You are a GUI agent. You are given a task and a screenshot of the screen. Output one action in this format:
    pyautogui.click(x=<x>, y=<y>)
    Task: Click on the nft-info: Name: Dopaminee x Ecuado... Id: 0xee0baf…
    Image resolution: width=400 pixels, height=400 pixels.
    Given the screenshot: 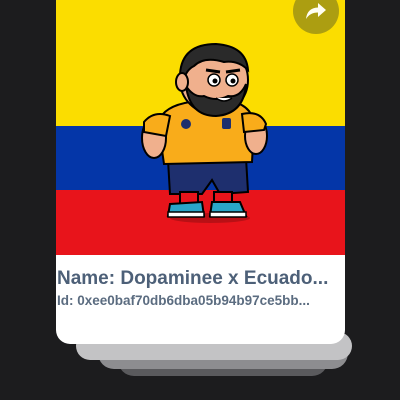 What is the action you would take?
    pyautogui.click(x=200, y=289)
    